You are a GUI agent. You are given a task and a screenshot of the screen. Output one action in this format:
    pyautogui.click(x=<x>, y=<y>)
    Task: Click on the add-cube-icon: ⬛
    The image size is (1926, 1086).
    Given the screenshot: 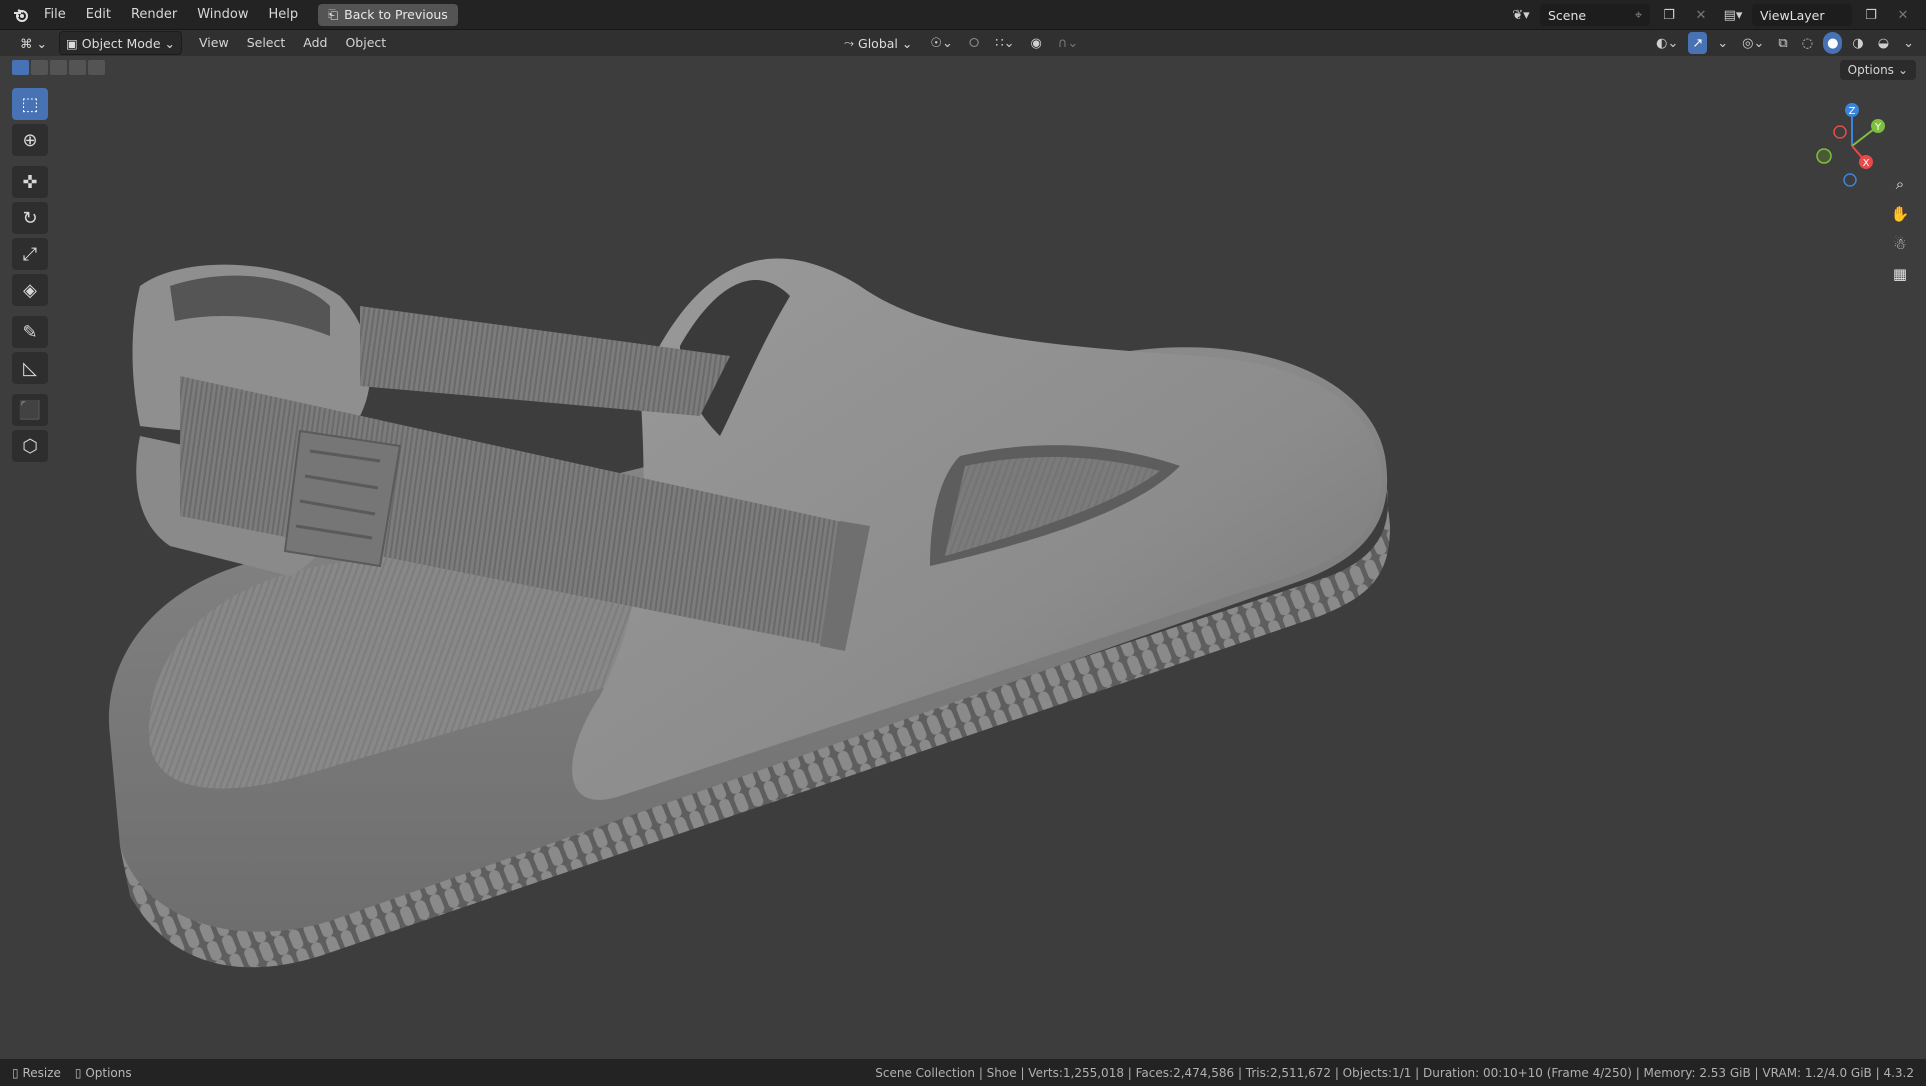 What is the action you would take?
    pyautogui.click(x=30, y=410)
    